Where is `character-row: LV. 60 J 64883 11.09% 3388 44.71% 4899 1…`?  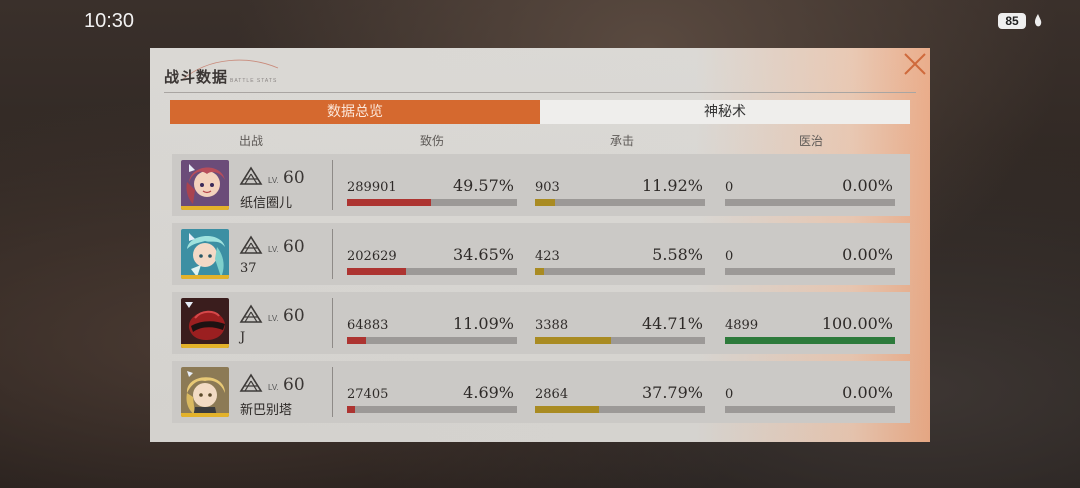
character-row: LV. 60 J 64883 11.09% 3388 44.71% 4899 1… is located at coordinates (541, 323).